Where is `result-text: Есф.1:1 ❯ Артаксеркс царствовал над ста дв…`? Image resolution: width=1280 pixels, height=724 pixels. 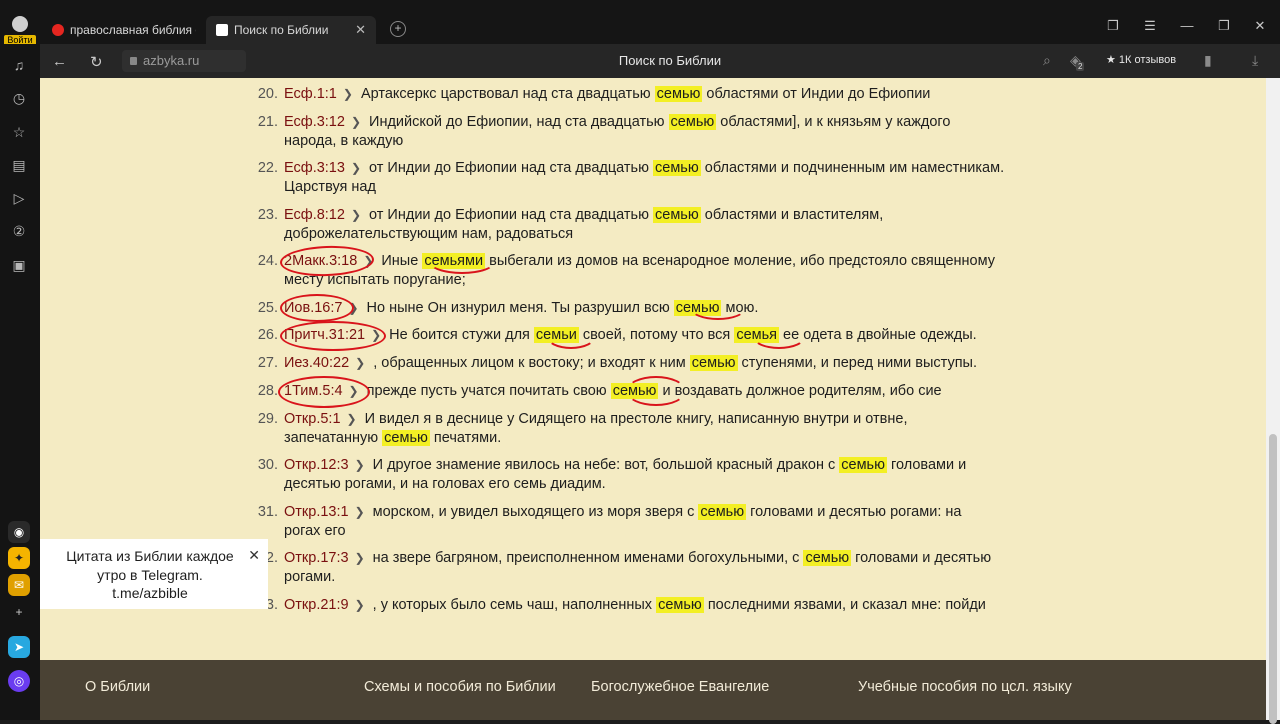
result-text: Есф.1:1 ❯ Артаксеркс царствовал над ста дв… is located at coordinates (664, 94).